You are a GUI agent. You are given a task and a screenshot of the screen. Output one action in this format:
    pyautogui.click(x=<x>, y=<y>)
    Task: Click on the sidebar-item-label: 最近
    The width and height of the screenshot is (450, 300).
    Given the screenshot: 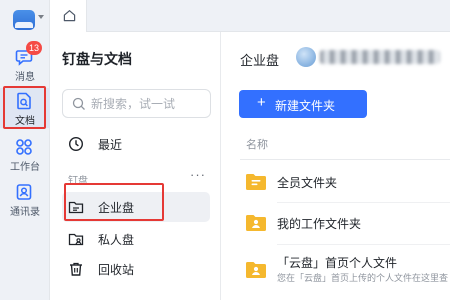 What is the action you would take?
    pyautogui.click(x=110, y=145)
    